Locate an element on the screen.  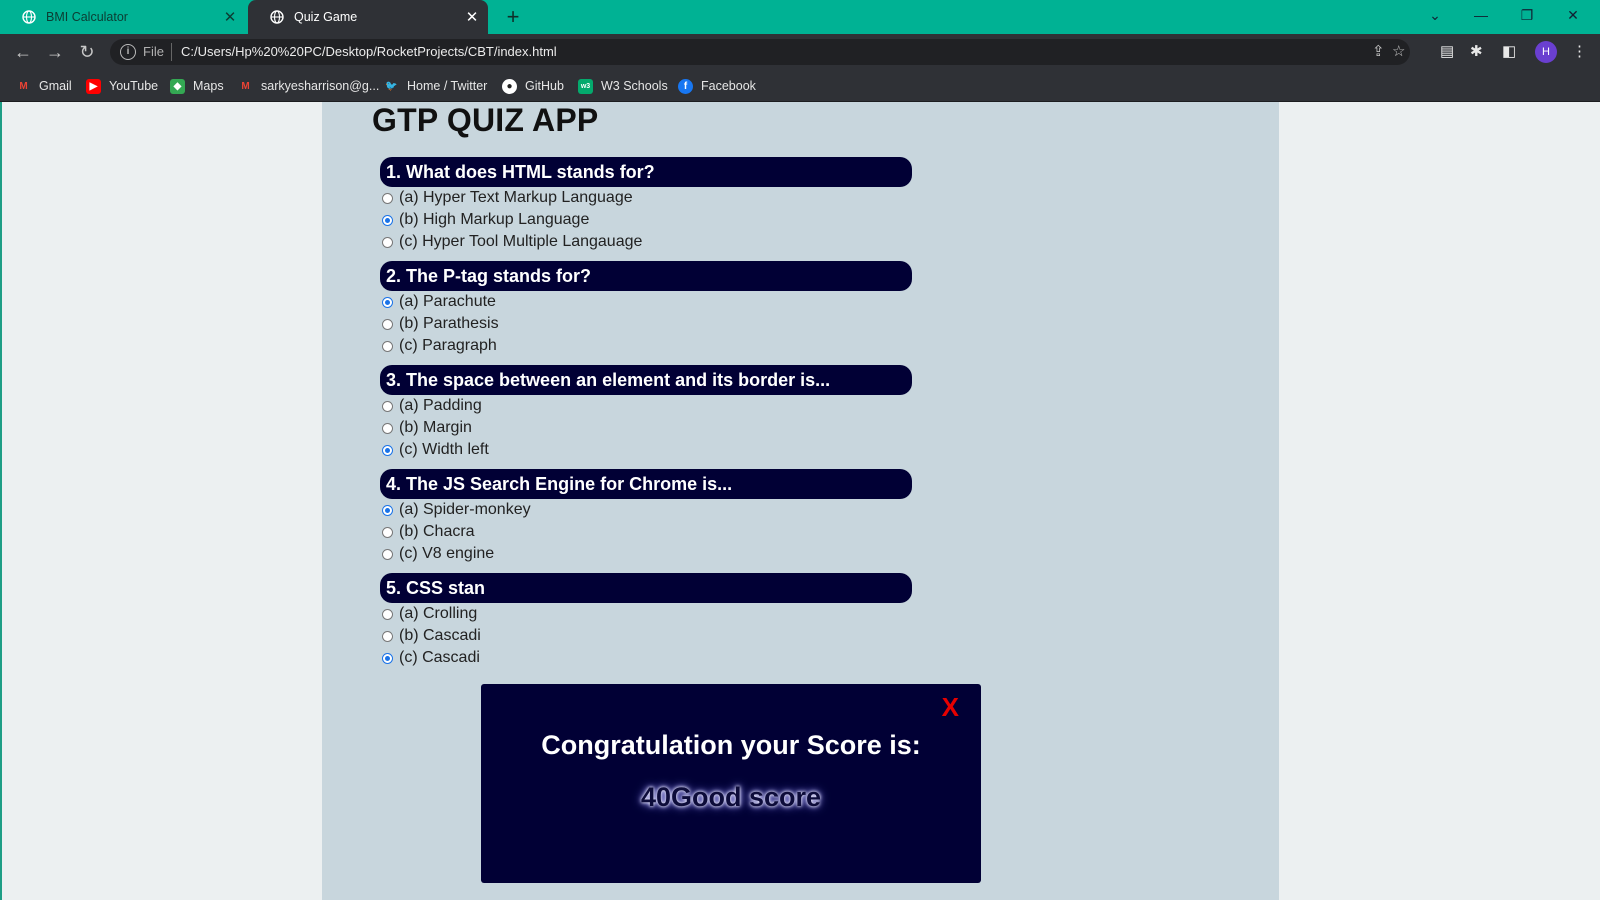
answer-option: (c) Hyper Tool Multiple Langauage is located at coordinates (647, 242).